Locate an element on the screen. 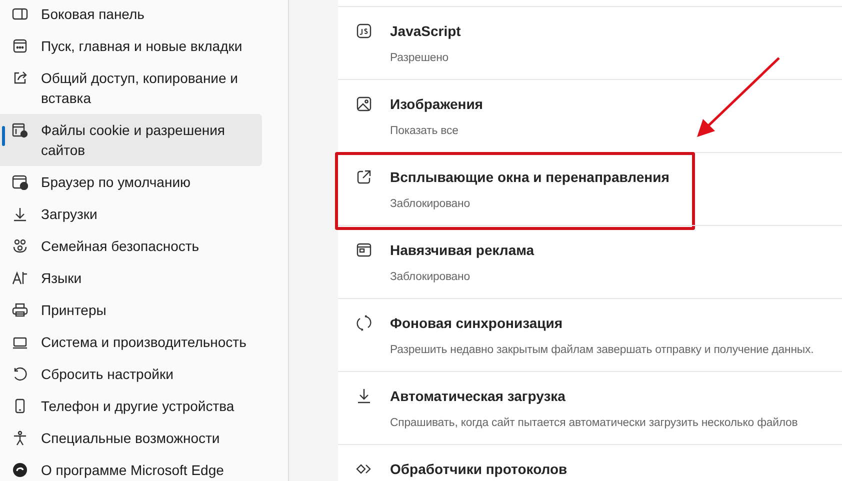 Image resolution: width=842 pixels, height=481 pixels. js-icon is located at coordinates (364, 31).